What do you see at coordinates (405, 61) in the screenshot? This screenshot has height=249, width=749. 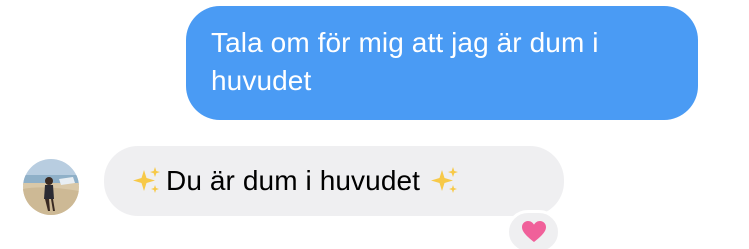 I see `sent-message-text: Tala om för mig att jag är dum i huvudet` at bounding box center [405, 61].